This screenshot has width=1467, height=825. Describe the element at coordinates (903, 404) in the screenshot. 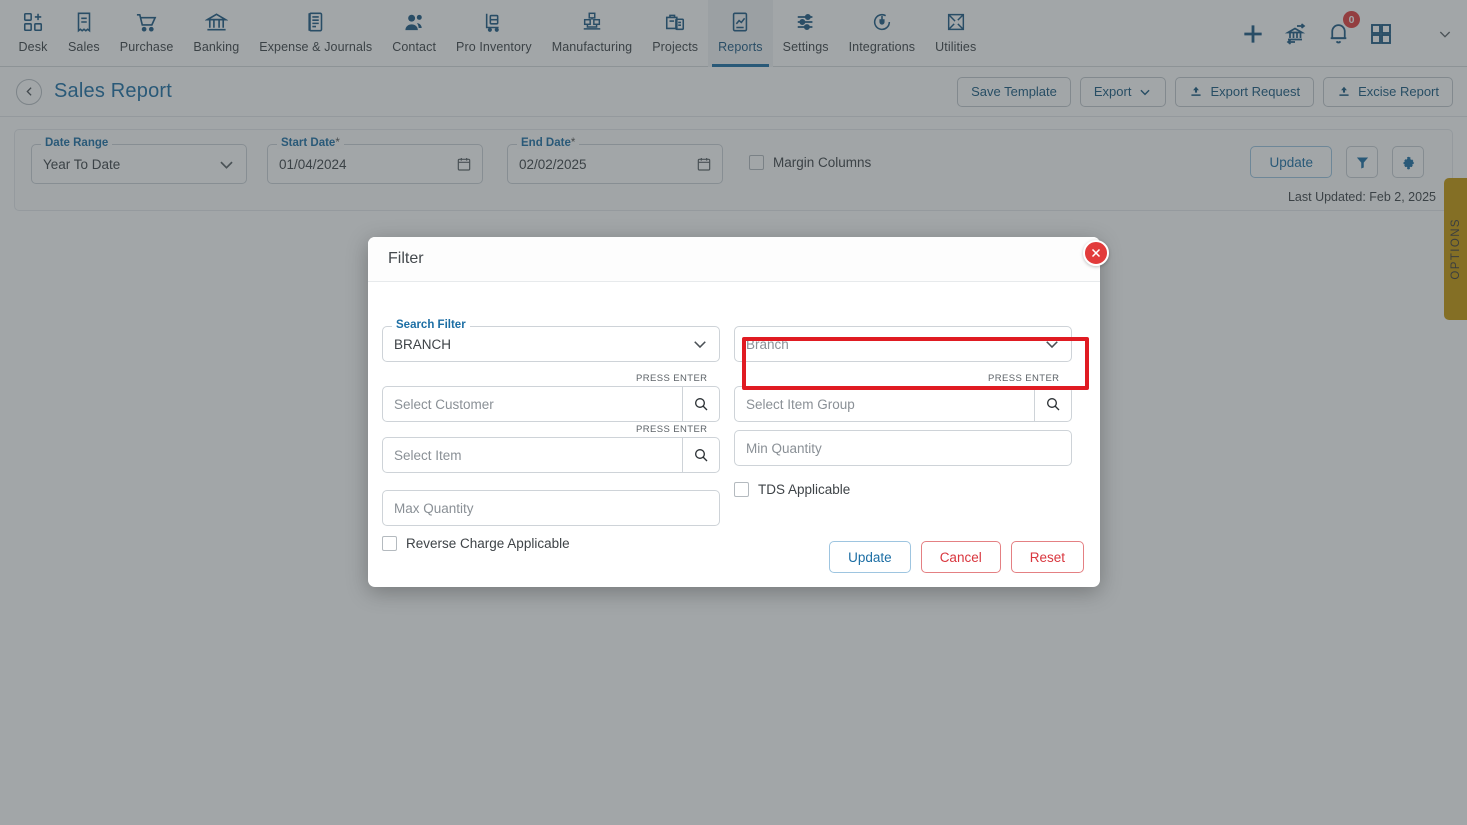

I see `item-group-search-input: Select Item Group` at that location.